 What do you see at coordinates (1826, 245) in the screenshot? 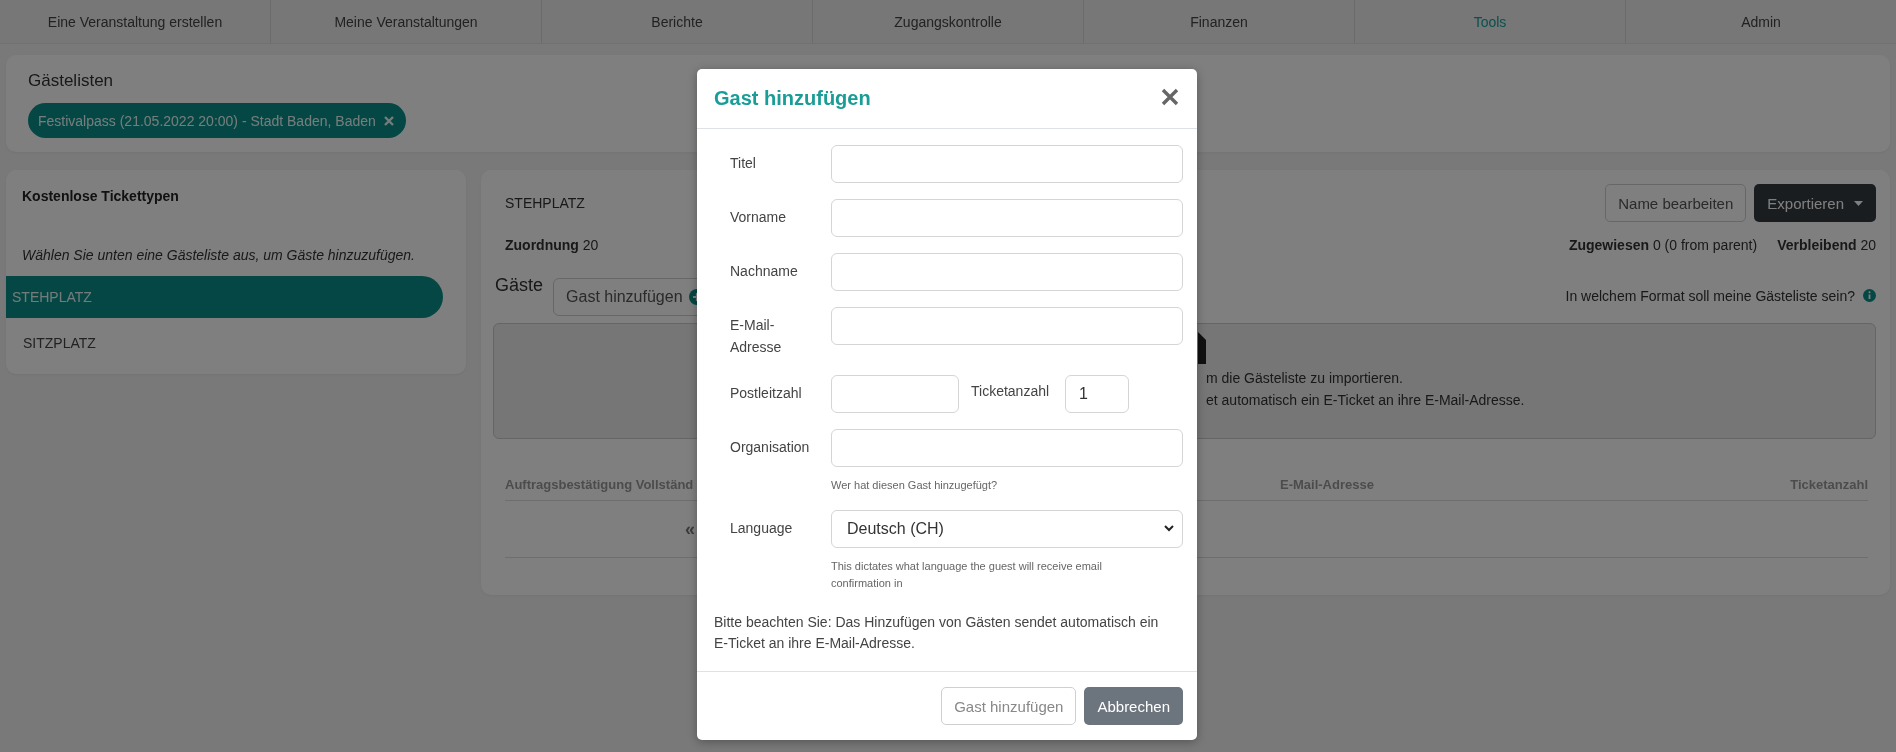
I see `stat-text: Verbleibend 20` at bounding box center [1826, 245].